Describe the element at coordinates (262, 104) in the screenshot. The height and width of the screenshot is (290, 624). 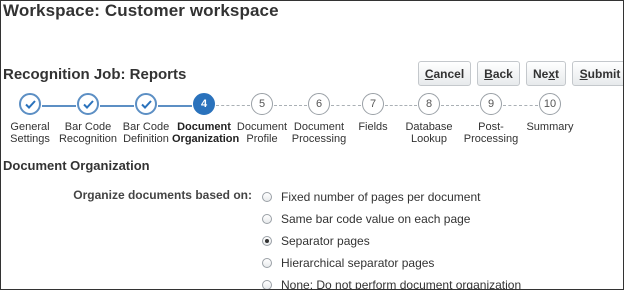
I see `step-number: 5` at that location.